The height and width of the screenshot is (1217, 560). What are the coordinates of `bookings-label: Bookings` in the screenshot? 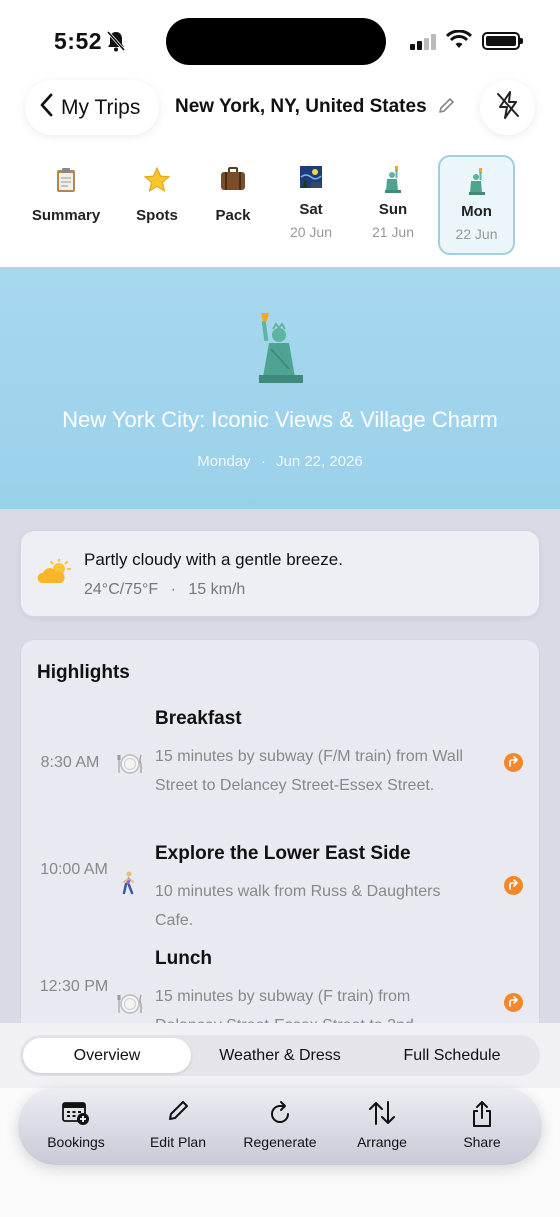 It's located at (76, 1142).